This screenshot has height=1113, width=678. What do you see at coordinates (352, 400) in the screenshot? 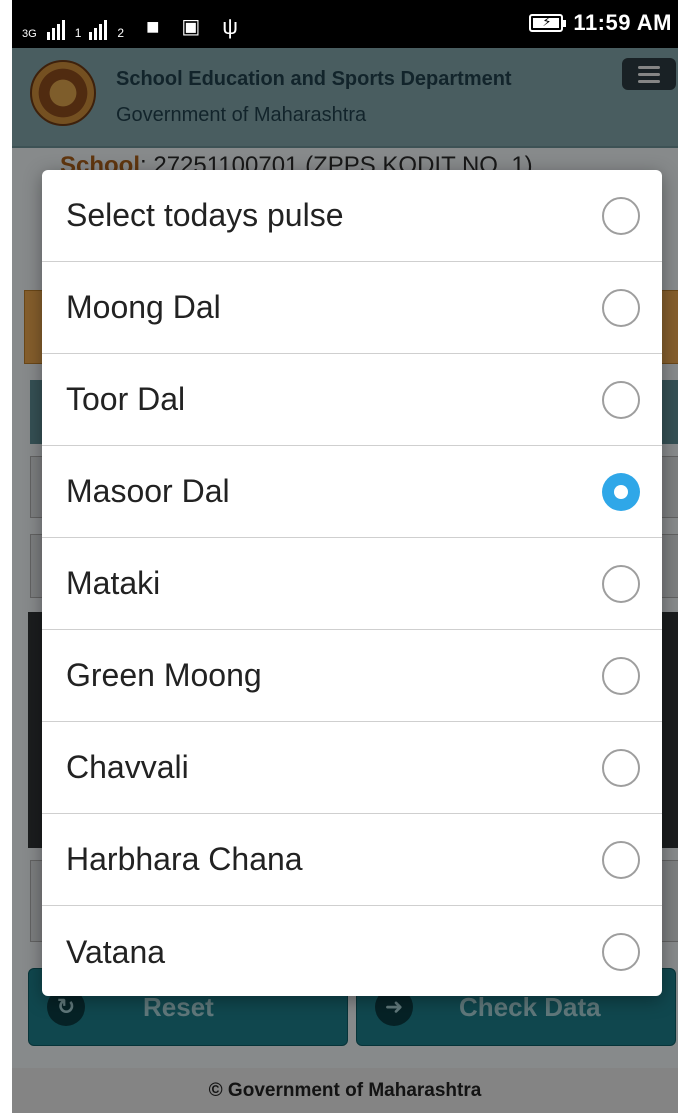
I see `pulse-option: Toor Dal` at bounding box center [352, 400].